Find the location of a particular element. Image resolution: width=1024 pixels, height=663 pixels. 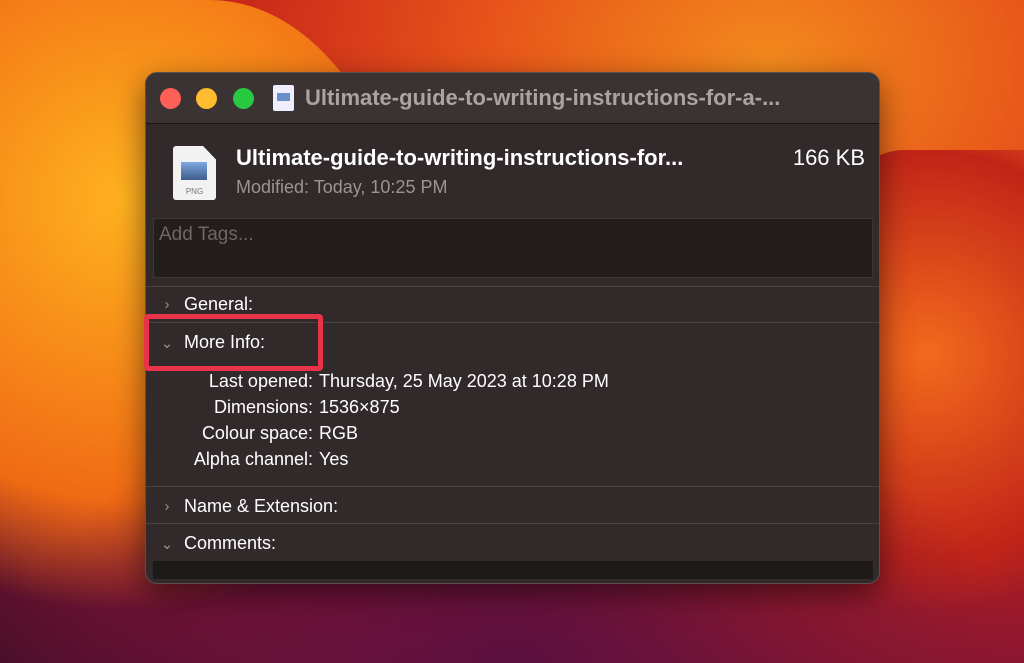

highlight-box is located at coordinates (233, 342).